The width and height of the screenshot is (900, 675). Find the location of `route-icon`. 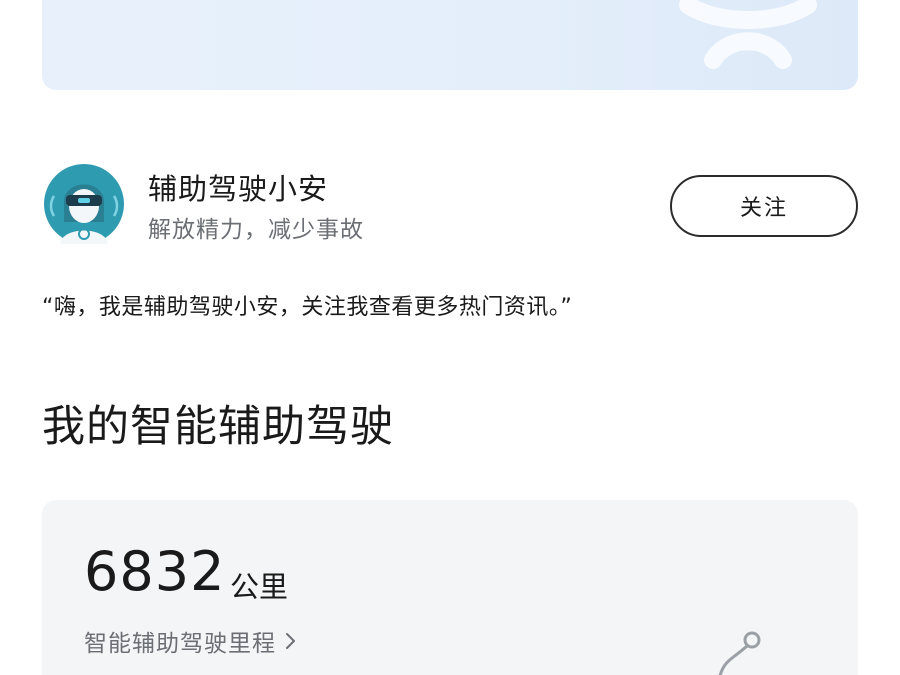

route-icon is located at coordinates (739, 653).